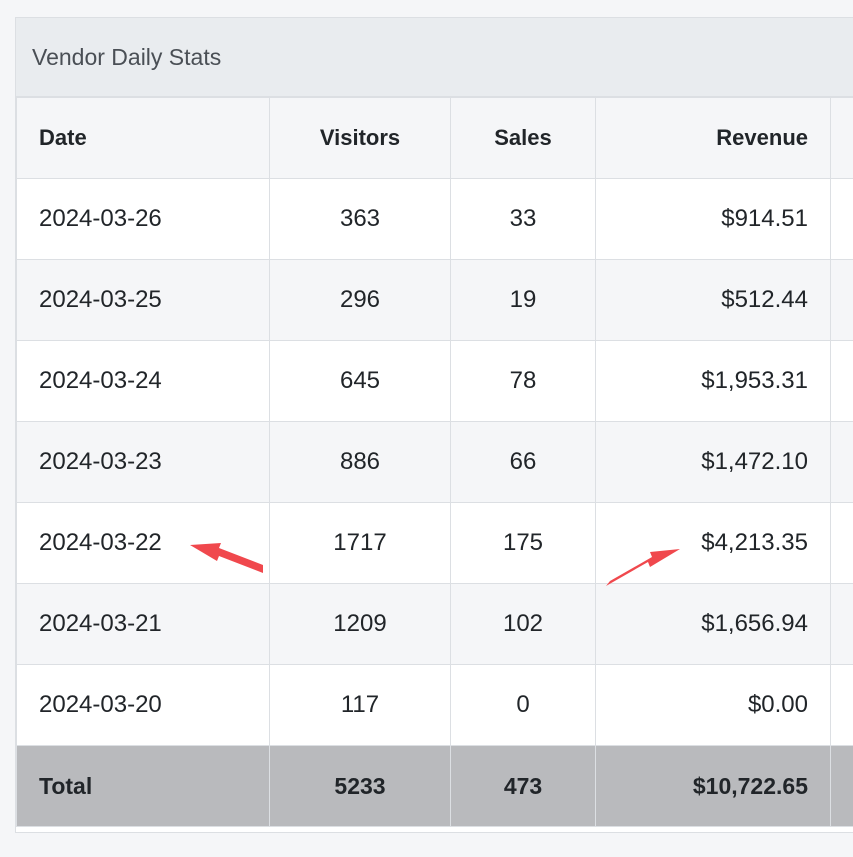 This screenshot has width=853, height=857. What do you see at coordinates (360, 624) in the screenshot?
I see `cell-visitors: 1209` at bounding box center [360, 624].